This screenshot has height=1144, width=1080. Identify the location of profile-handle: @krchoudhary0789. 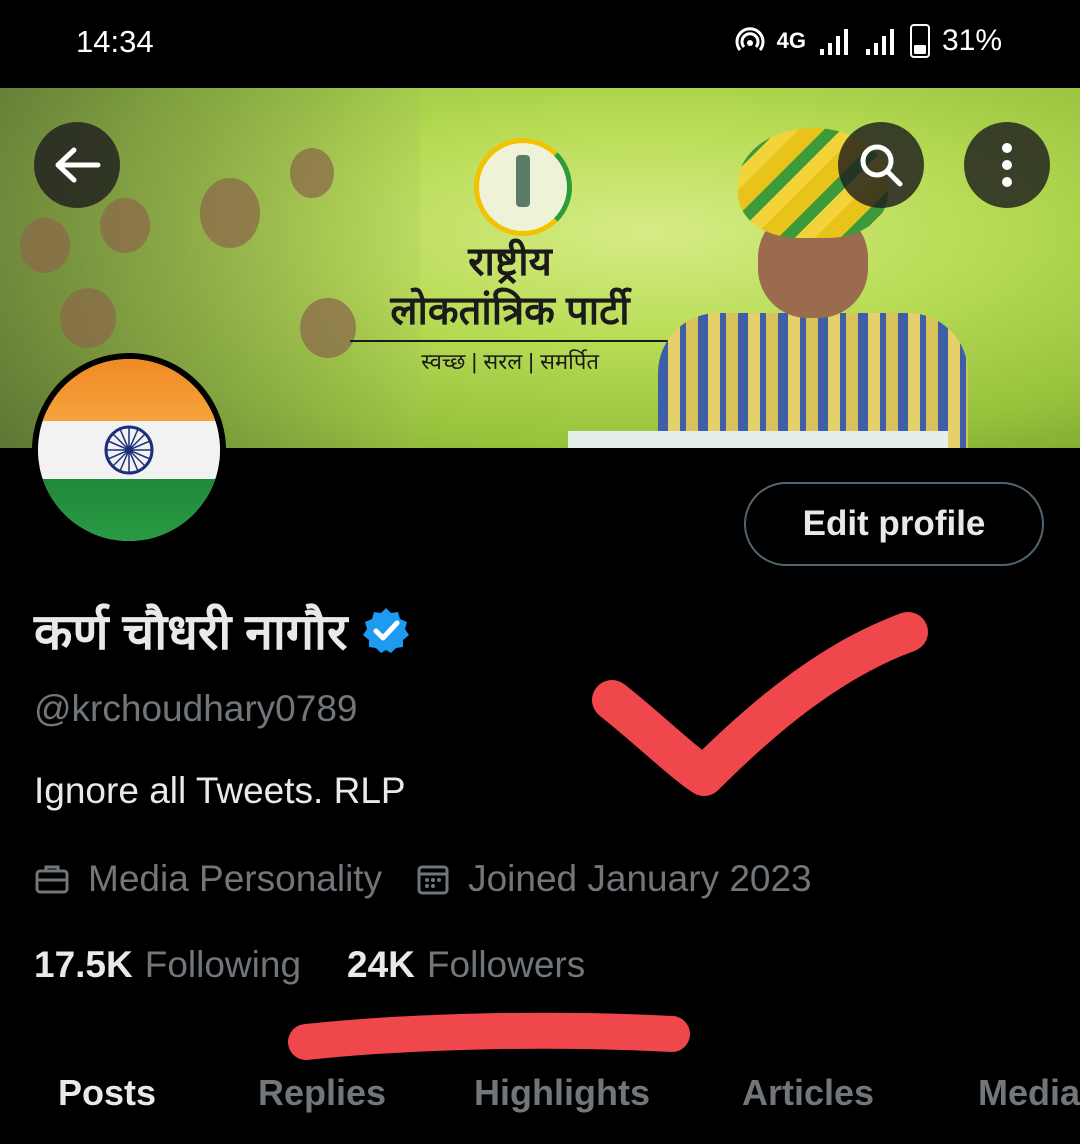
(196, 708).